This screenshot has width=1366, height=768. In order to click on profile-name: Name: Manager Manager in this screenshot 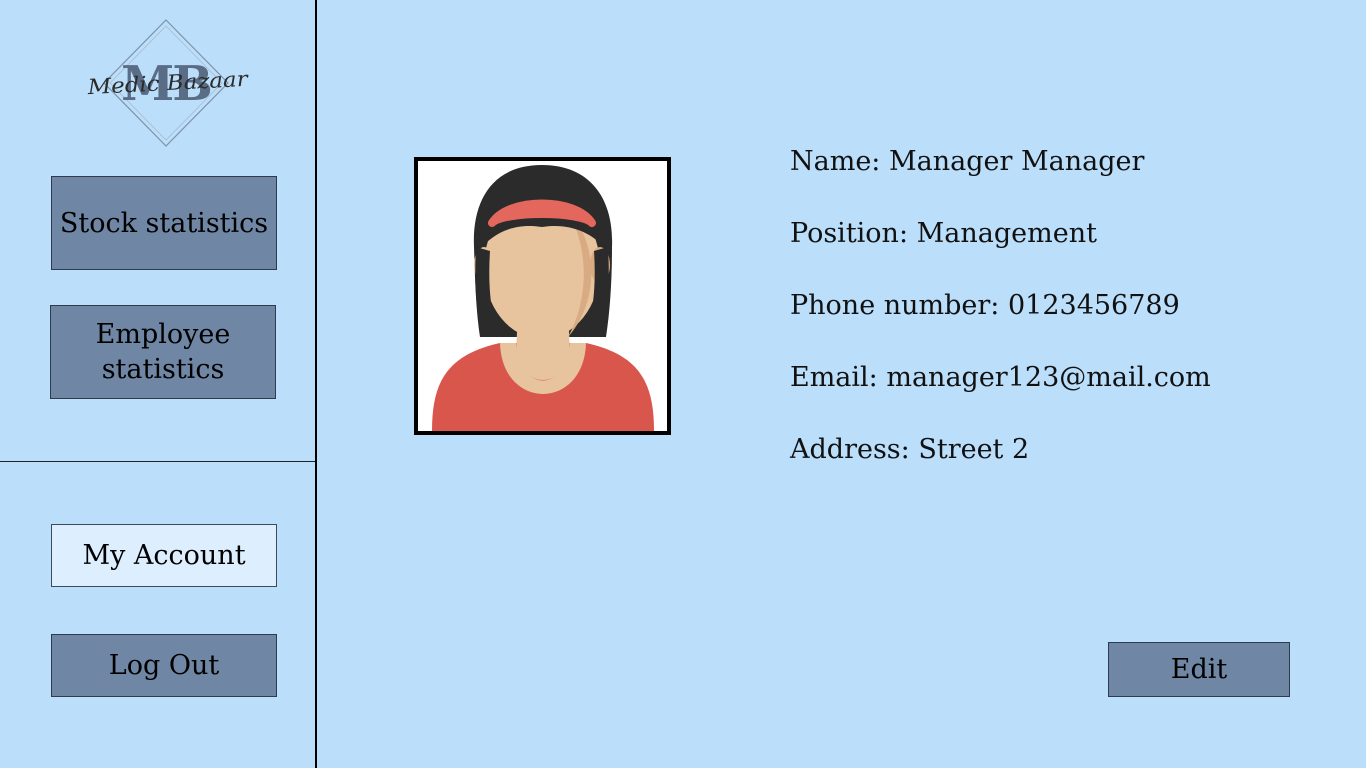, I will do `click(967, 161)`.